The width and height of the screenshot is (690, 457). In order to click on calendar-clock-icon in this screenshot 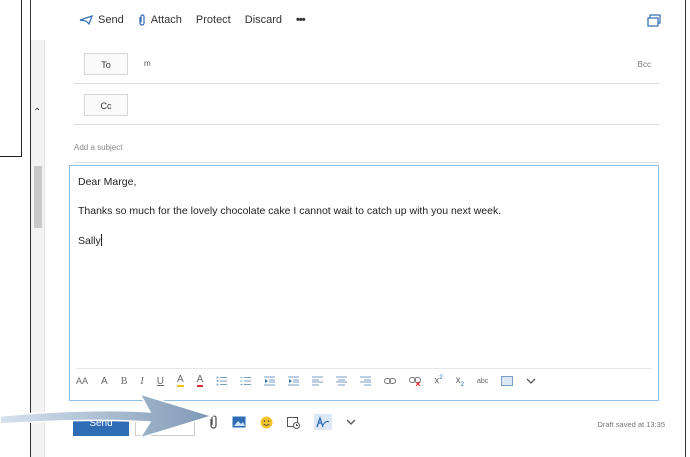, I will do `click(293, 422)`.